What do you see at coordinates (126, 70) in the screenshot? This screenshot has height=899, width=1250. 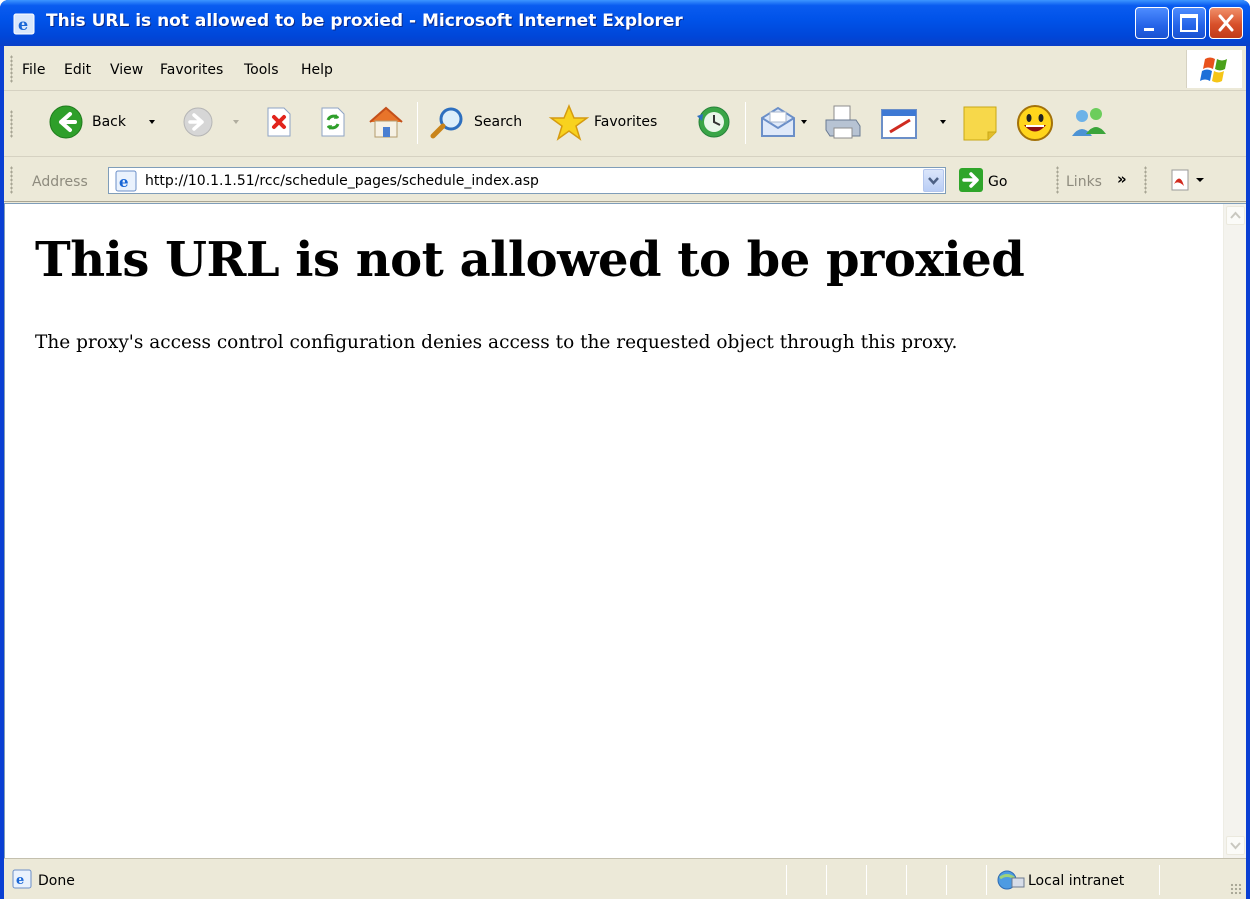 I see `menu-view: View` at bounding box center [126, 70].